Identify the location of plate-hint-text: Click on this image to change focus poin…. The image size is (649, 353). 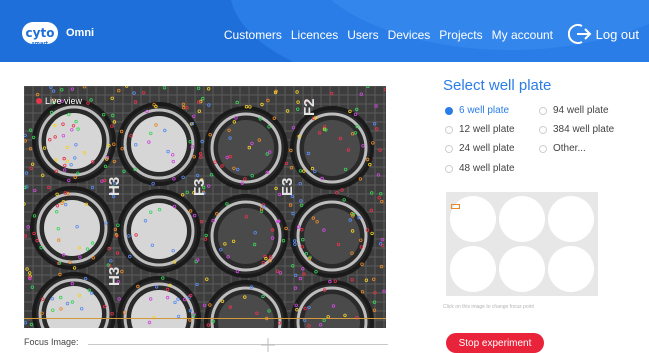
(488, 307).